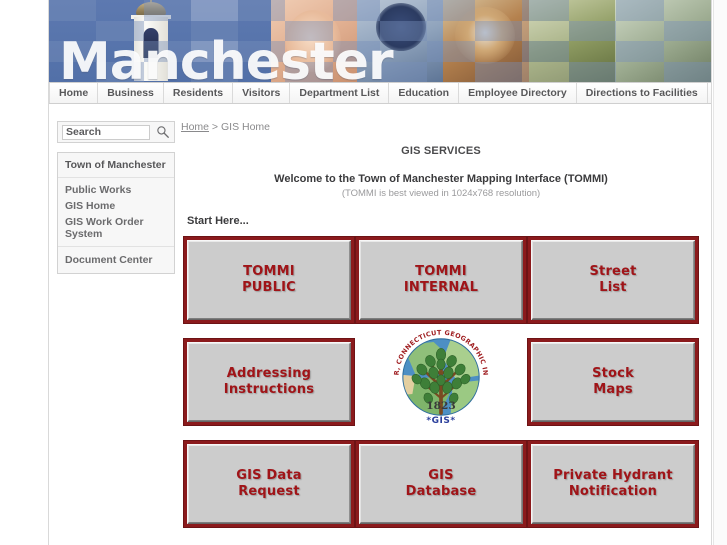 Image resolution: width=727 pixels, height=545 pixels. I want to click on gis-button-label-line2: Maps, so click(613, 389).